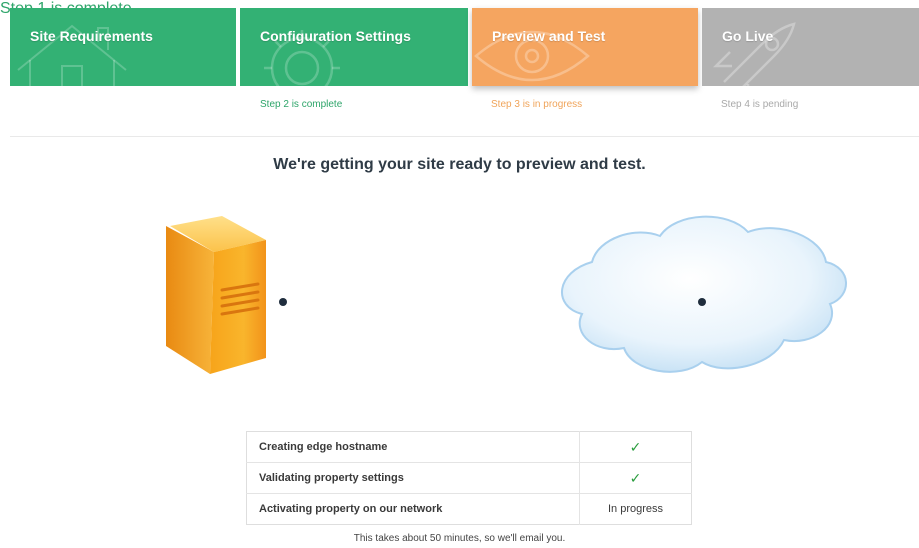  Describe the element at coordinates (91, 36) in the screenshot. I see `step-title: Site Requirements` at that location.